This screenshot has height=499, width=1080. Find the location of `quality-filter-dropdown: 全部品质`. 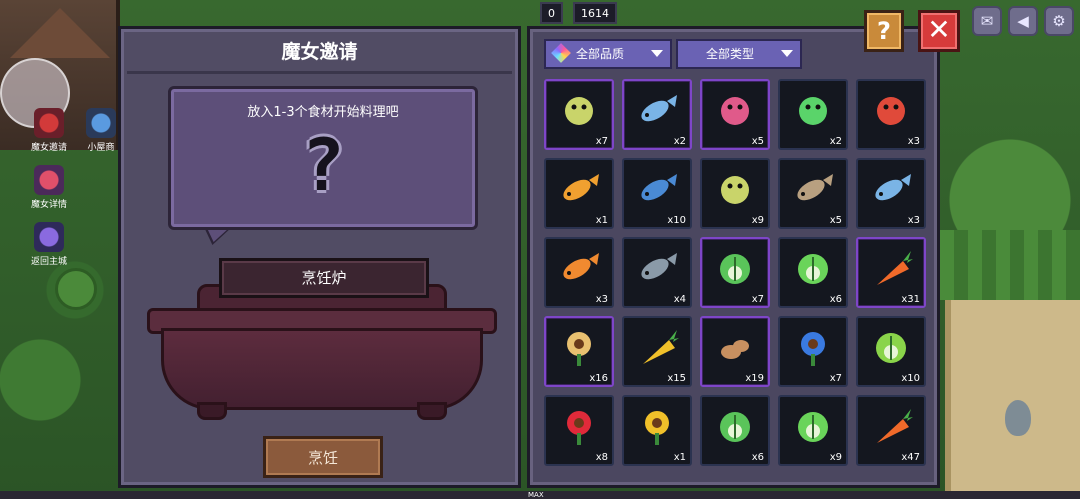

quality-filter-dropdown: 全部品质 is located at coordinates (608, 54).